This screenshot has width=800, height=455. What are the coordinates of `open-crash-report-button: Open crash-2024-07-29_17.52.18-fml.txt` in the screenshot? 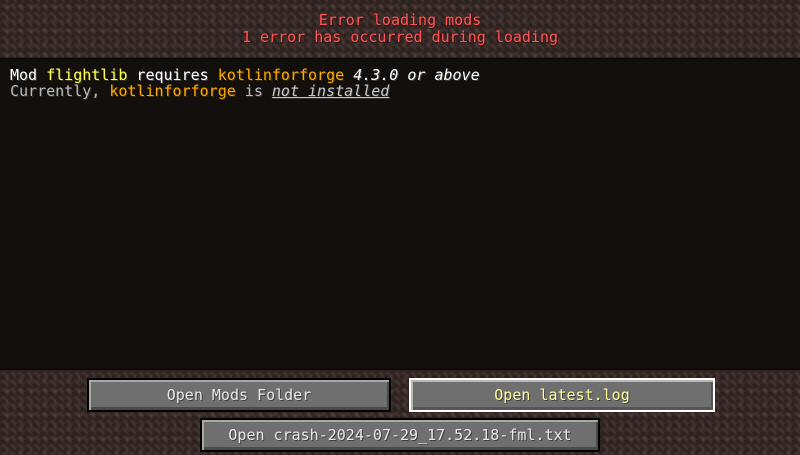 It's located at (400, 435).